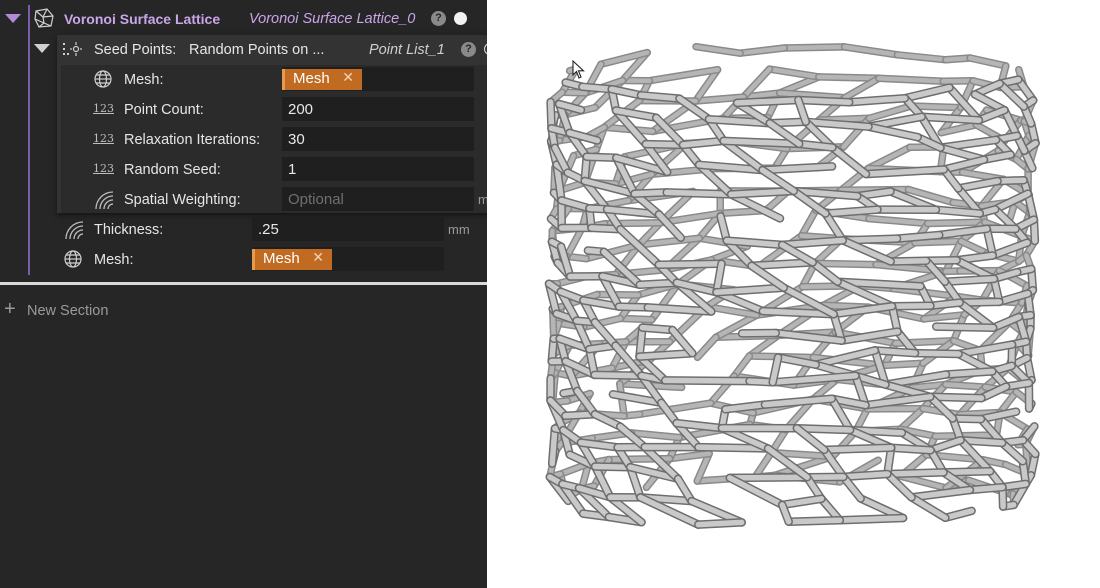 The height and width of the screenshot is (588, 1100). Describe the element at coordinates (407, 50) in the screenshot. I see `seed-points-instance: Point List_1` at that location.